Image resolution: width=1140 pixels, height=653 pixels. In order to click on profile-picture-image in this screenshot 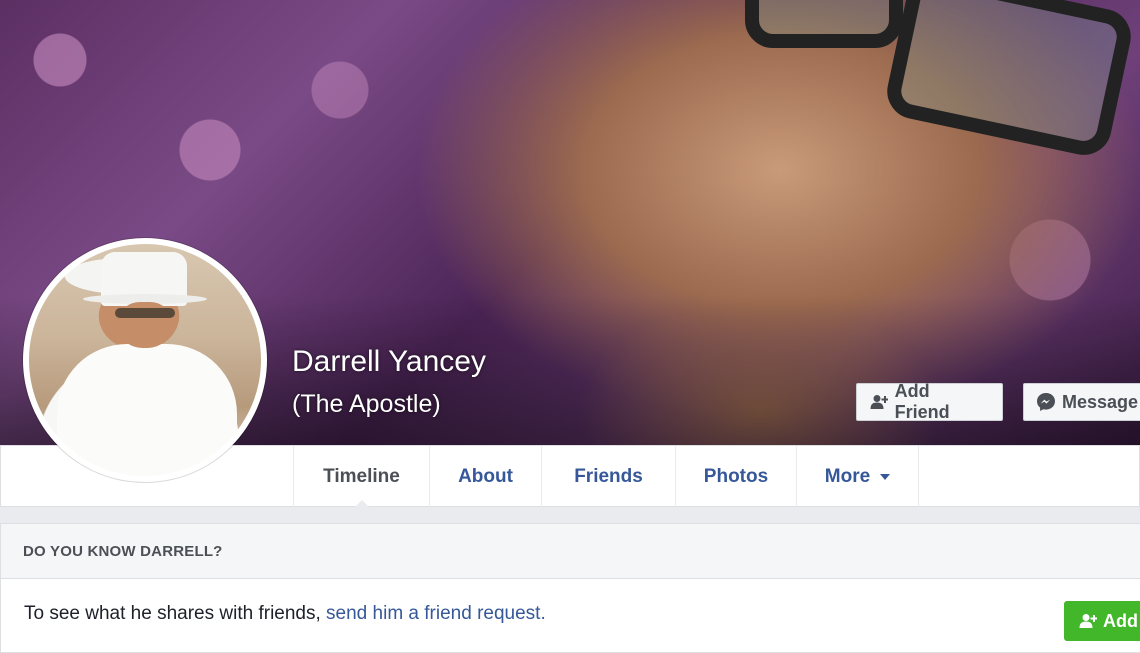, I will do `click(145, 360)`.